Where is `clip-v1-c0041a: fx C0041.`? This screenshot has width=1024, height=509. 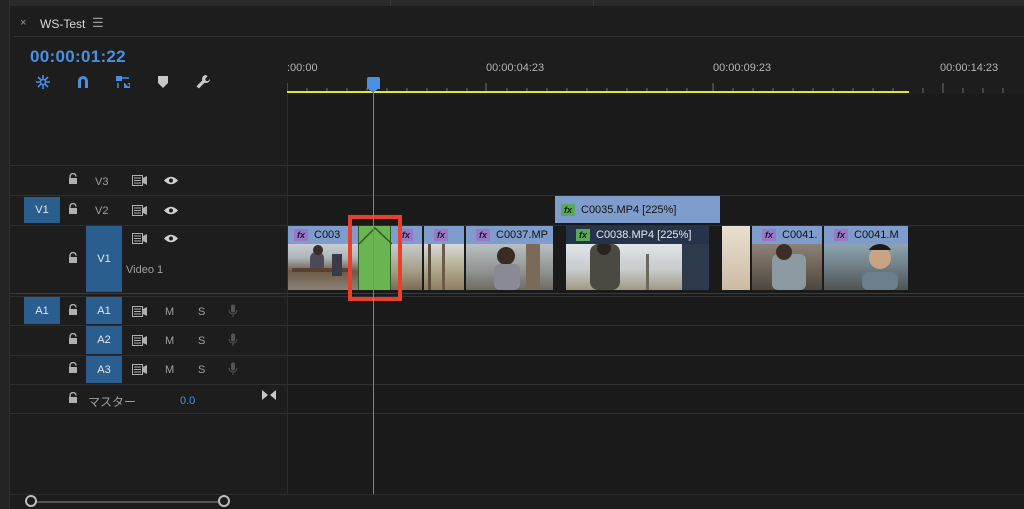 clip-v1-c0041a: fx C0041. is located at coordinates (787, 235).